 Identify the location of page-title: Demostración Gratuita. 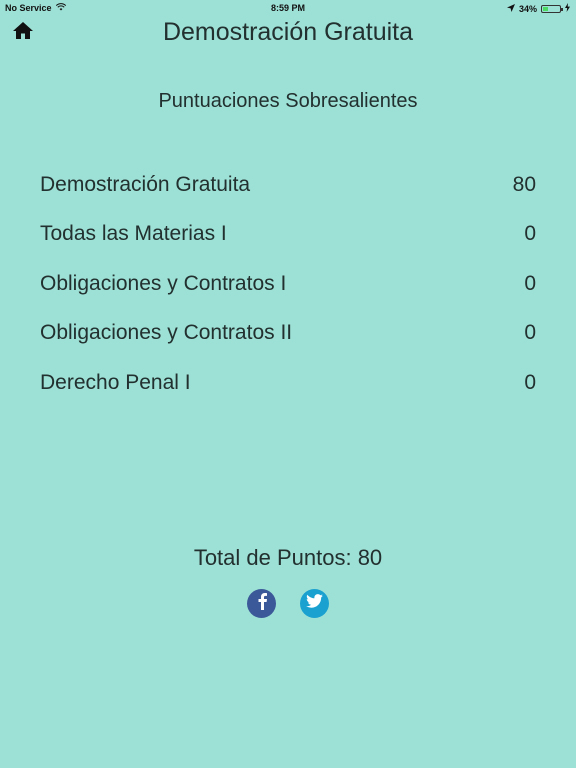
(288, 32).